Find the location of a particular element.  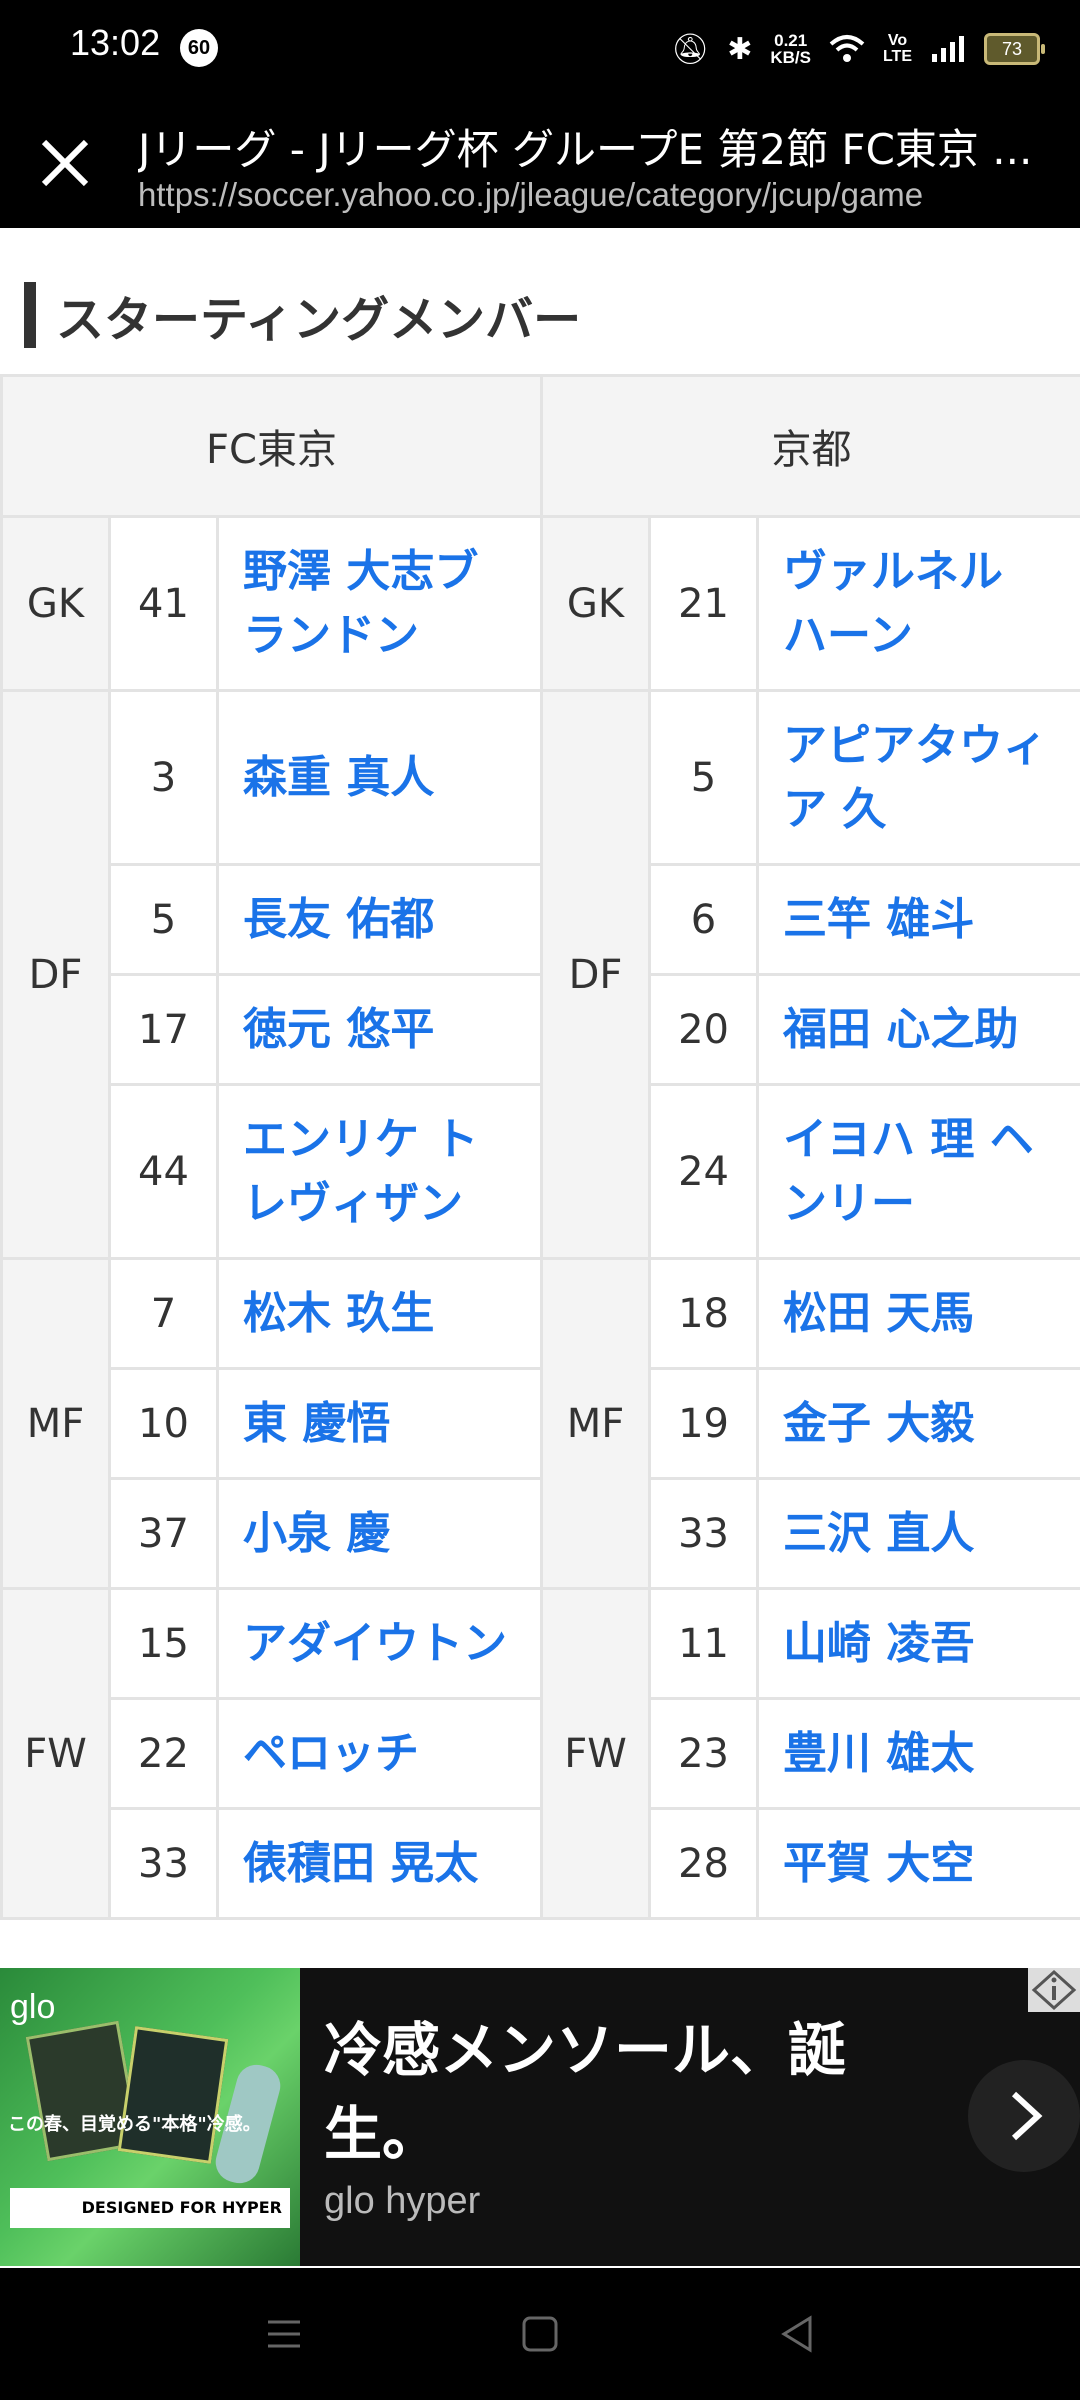

system-nav-bar is located at coordinates (540, 2334).